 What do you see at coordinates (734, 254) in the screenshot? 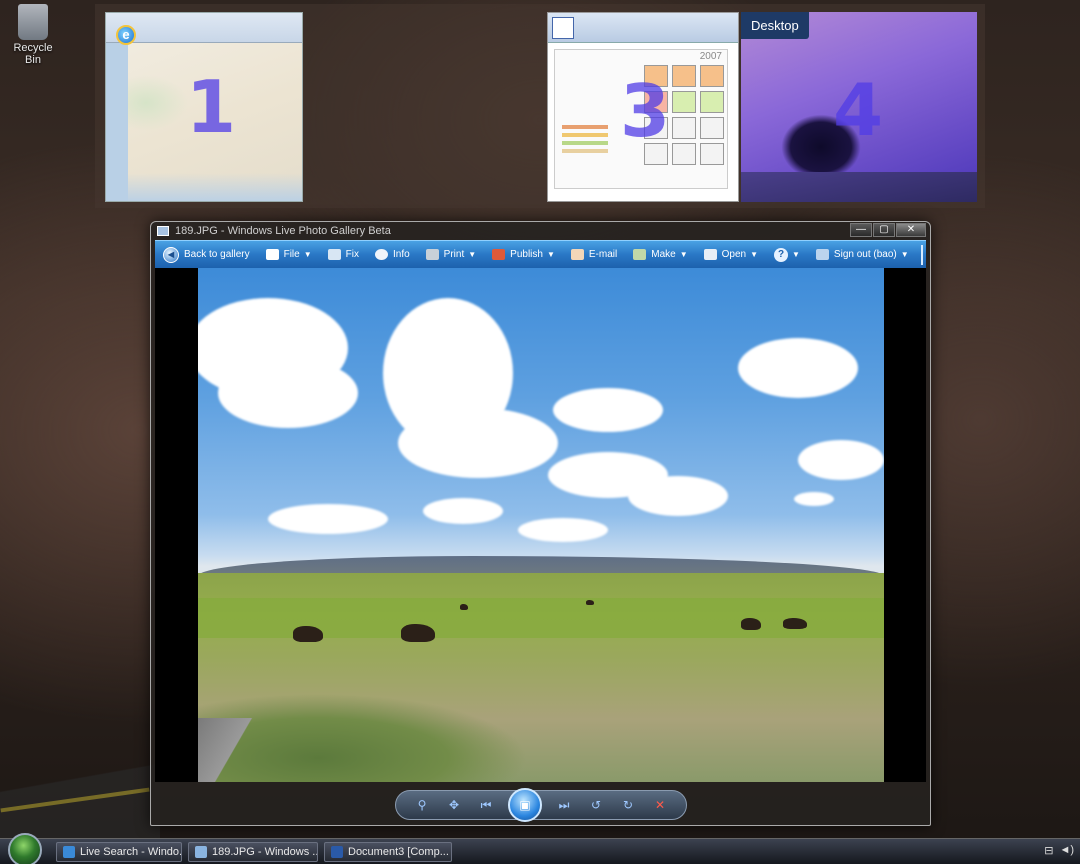
I see `open-menu-label: Open` at bounding box center [734, 254].